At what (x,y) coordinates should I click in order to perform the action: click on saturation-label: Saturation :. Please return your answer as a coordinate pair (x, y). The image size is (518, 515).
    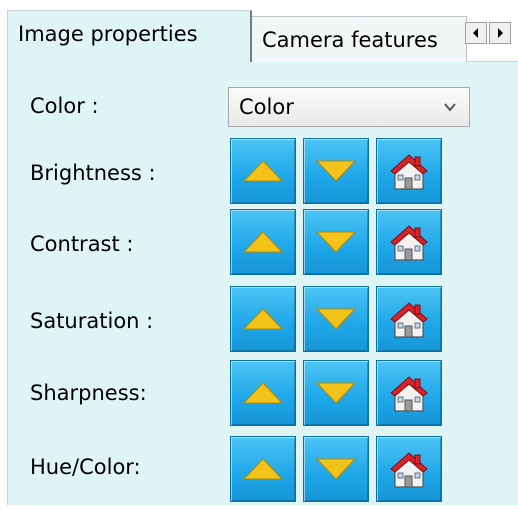
    Looking at the image, I should click on (92, 321).